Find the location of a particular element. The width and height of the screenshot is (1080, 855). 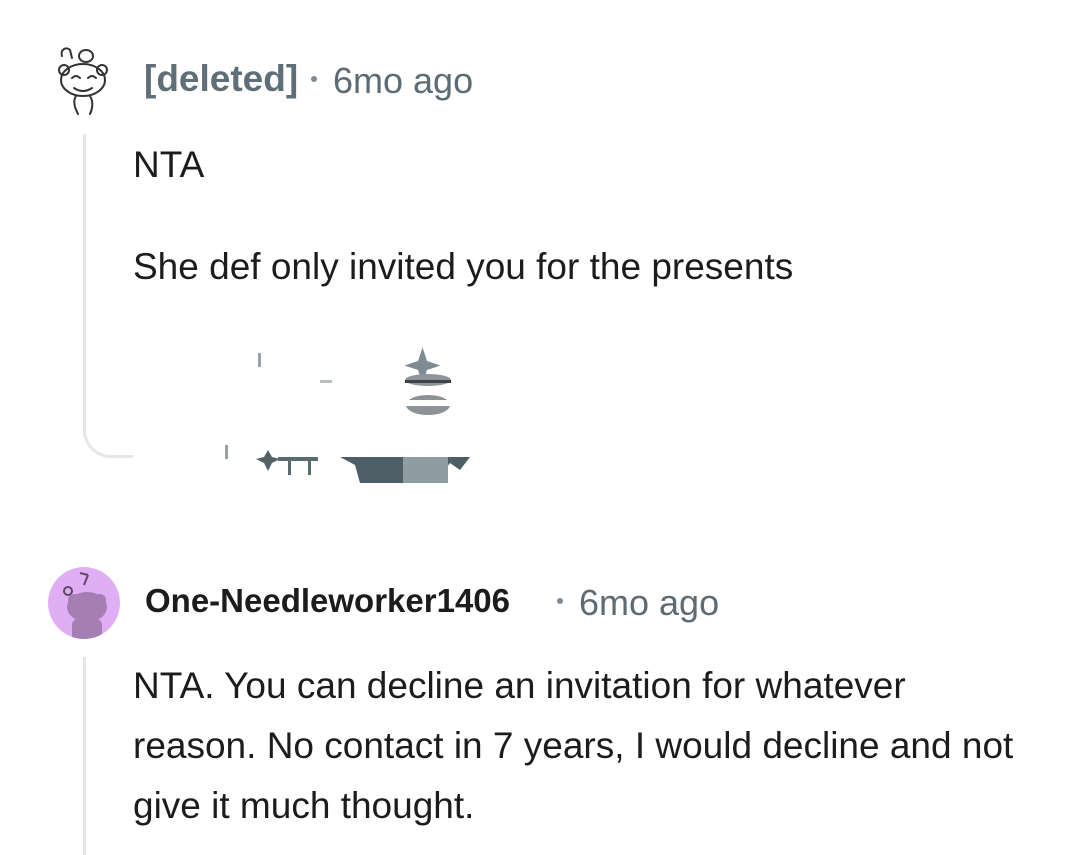

thread-line is located at coordinates (84, 756).